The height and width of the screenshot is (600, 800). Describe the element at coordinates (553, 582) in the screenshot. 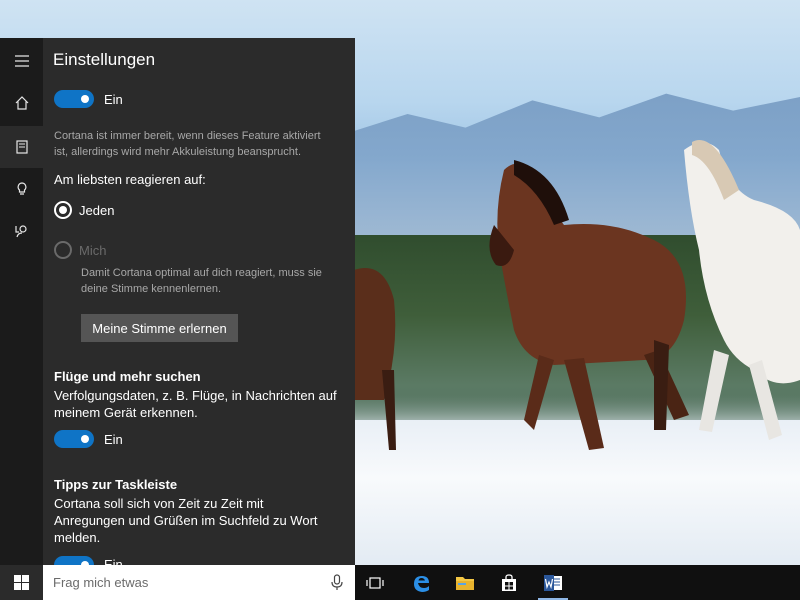

I see `word-icon` at that location.